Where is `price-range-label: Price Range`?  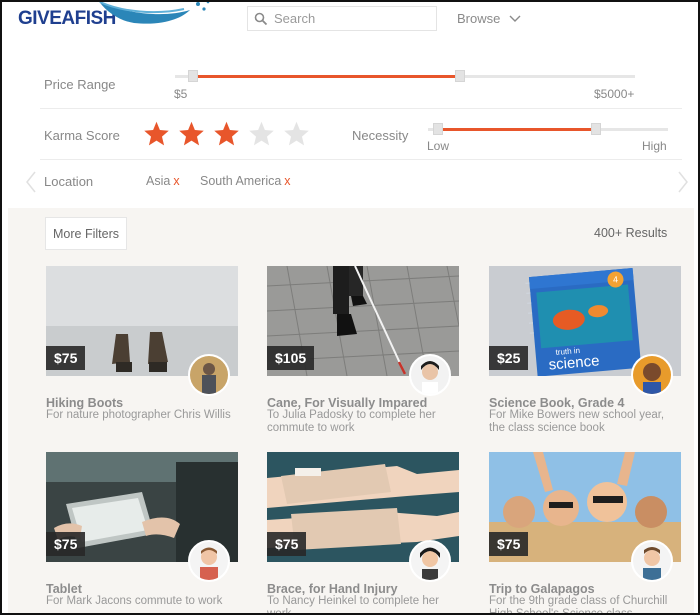 price-range-label: Price Range is located at coordinates (80, 84).